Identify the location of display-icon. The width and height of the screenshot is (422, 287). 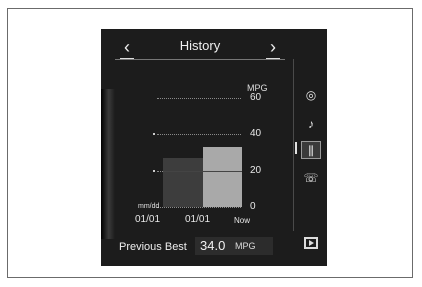
(311, 243).